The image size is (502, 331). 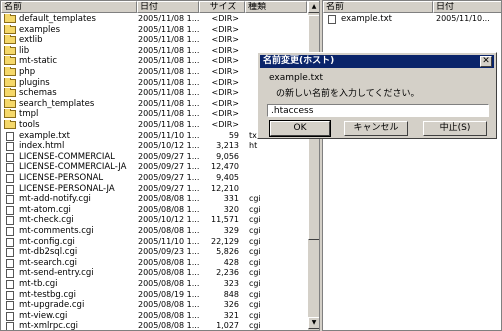 I want to click on file-name: search_templates, so click(x=57, y=103).